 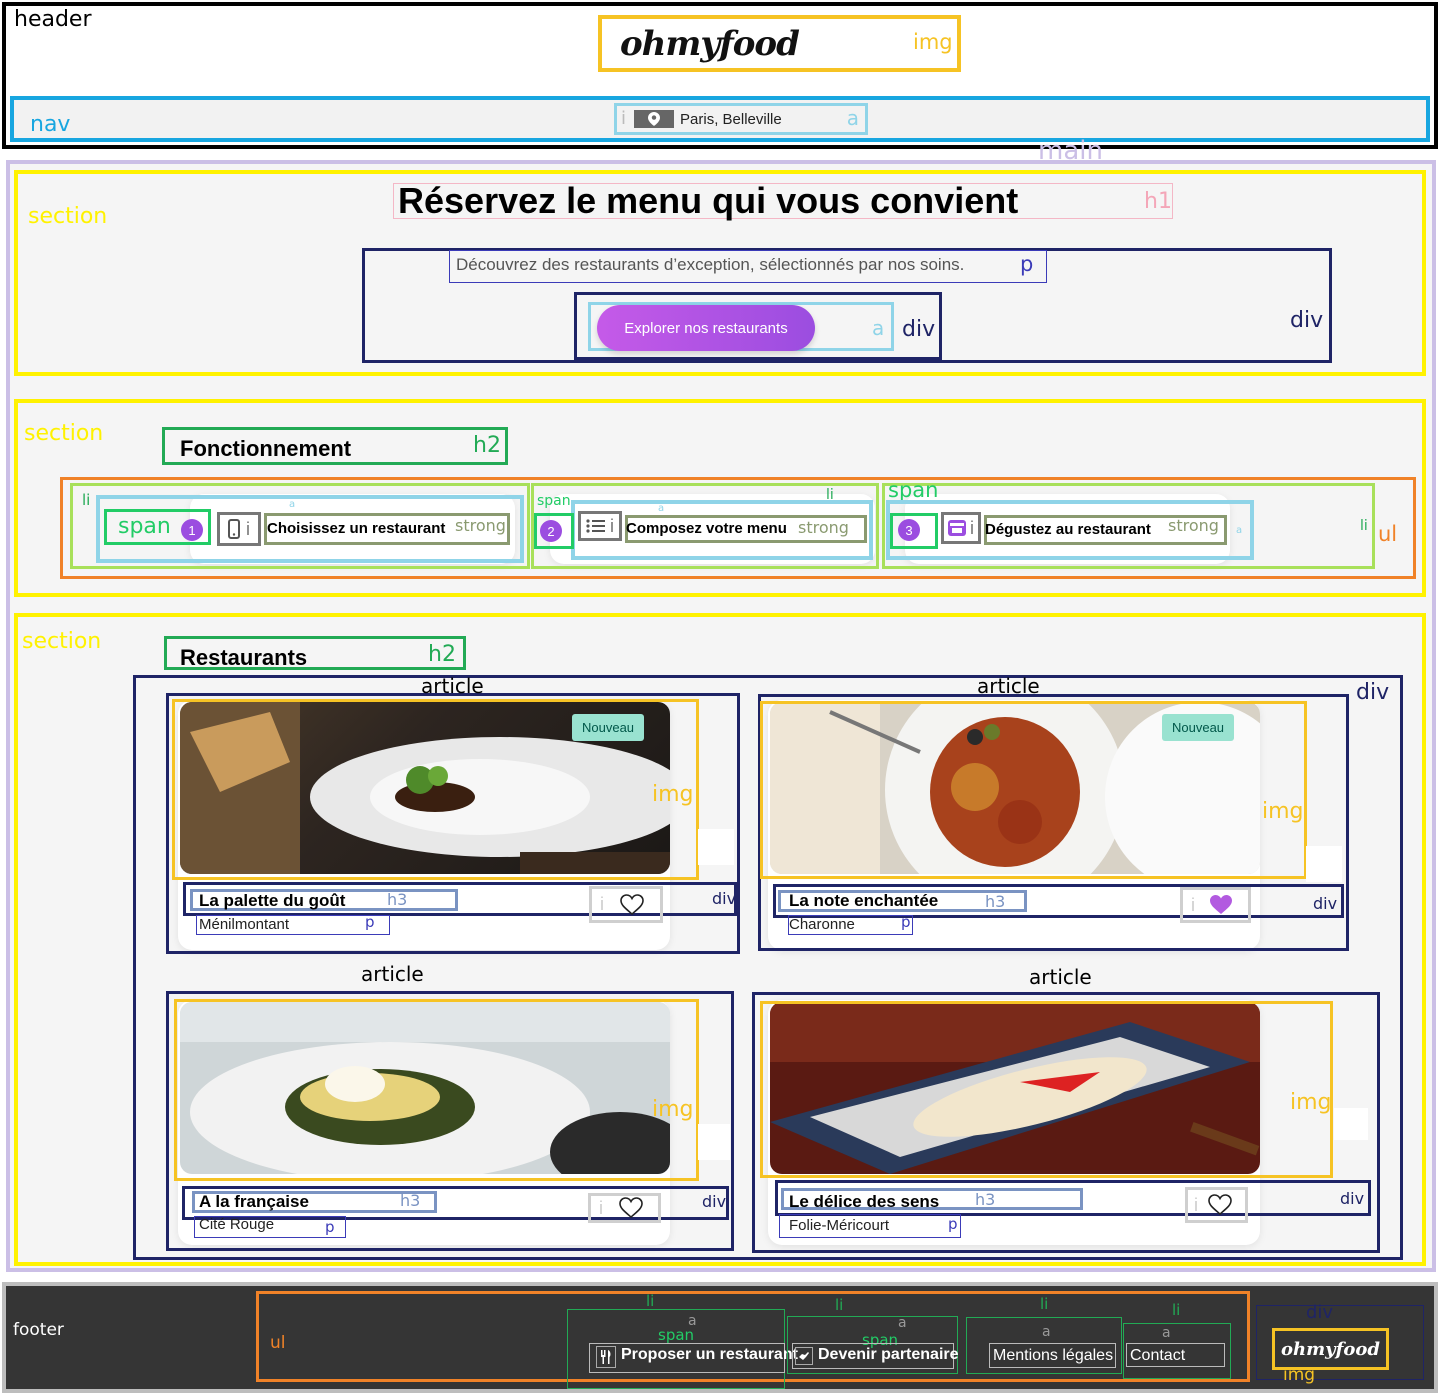 What do you see at coordinates (356, 528) in the screenshot?
I see `step-label-1: Choisissez un restaurant` at bounding box center [356, 528].